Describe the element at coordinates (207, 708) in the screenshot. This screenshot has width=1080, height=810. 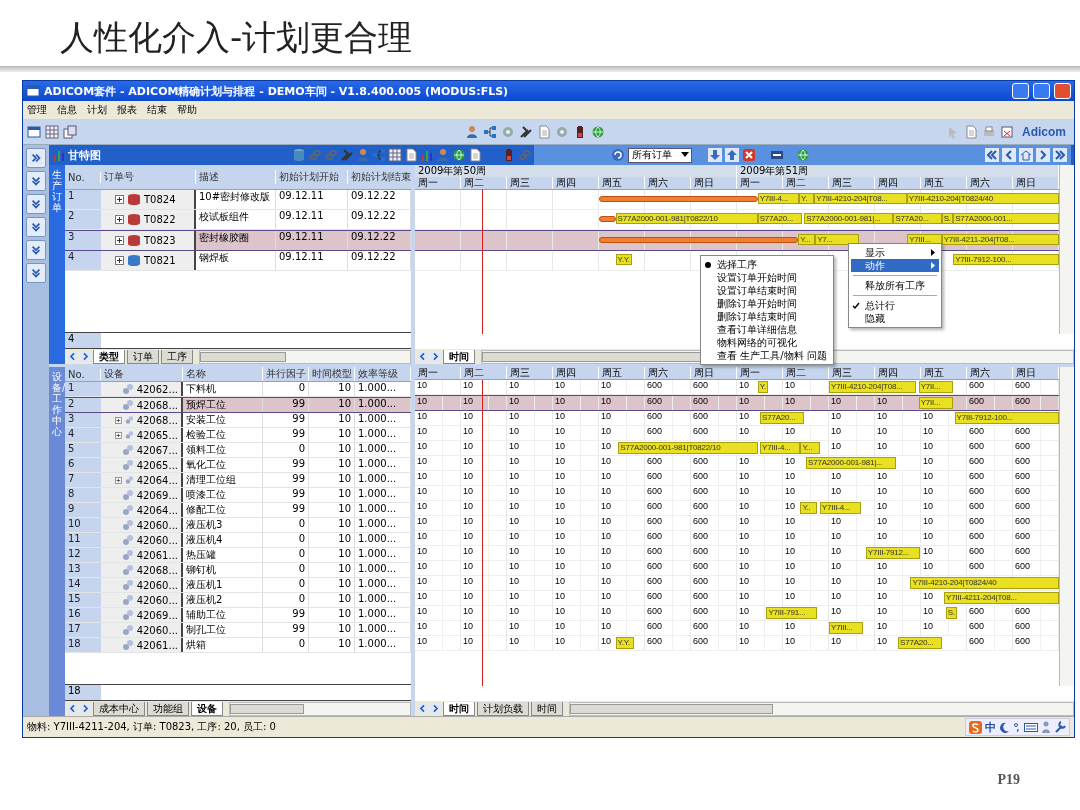
I see `sheet-tab: 设备` at that location.